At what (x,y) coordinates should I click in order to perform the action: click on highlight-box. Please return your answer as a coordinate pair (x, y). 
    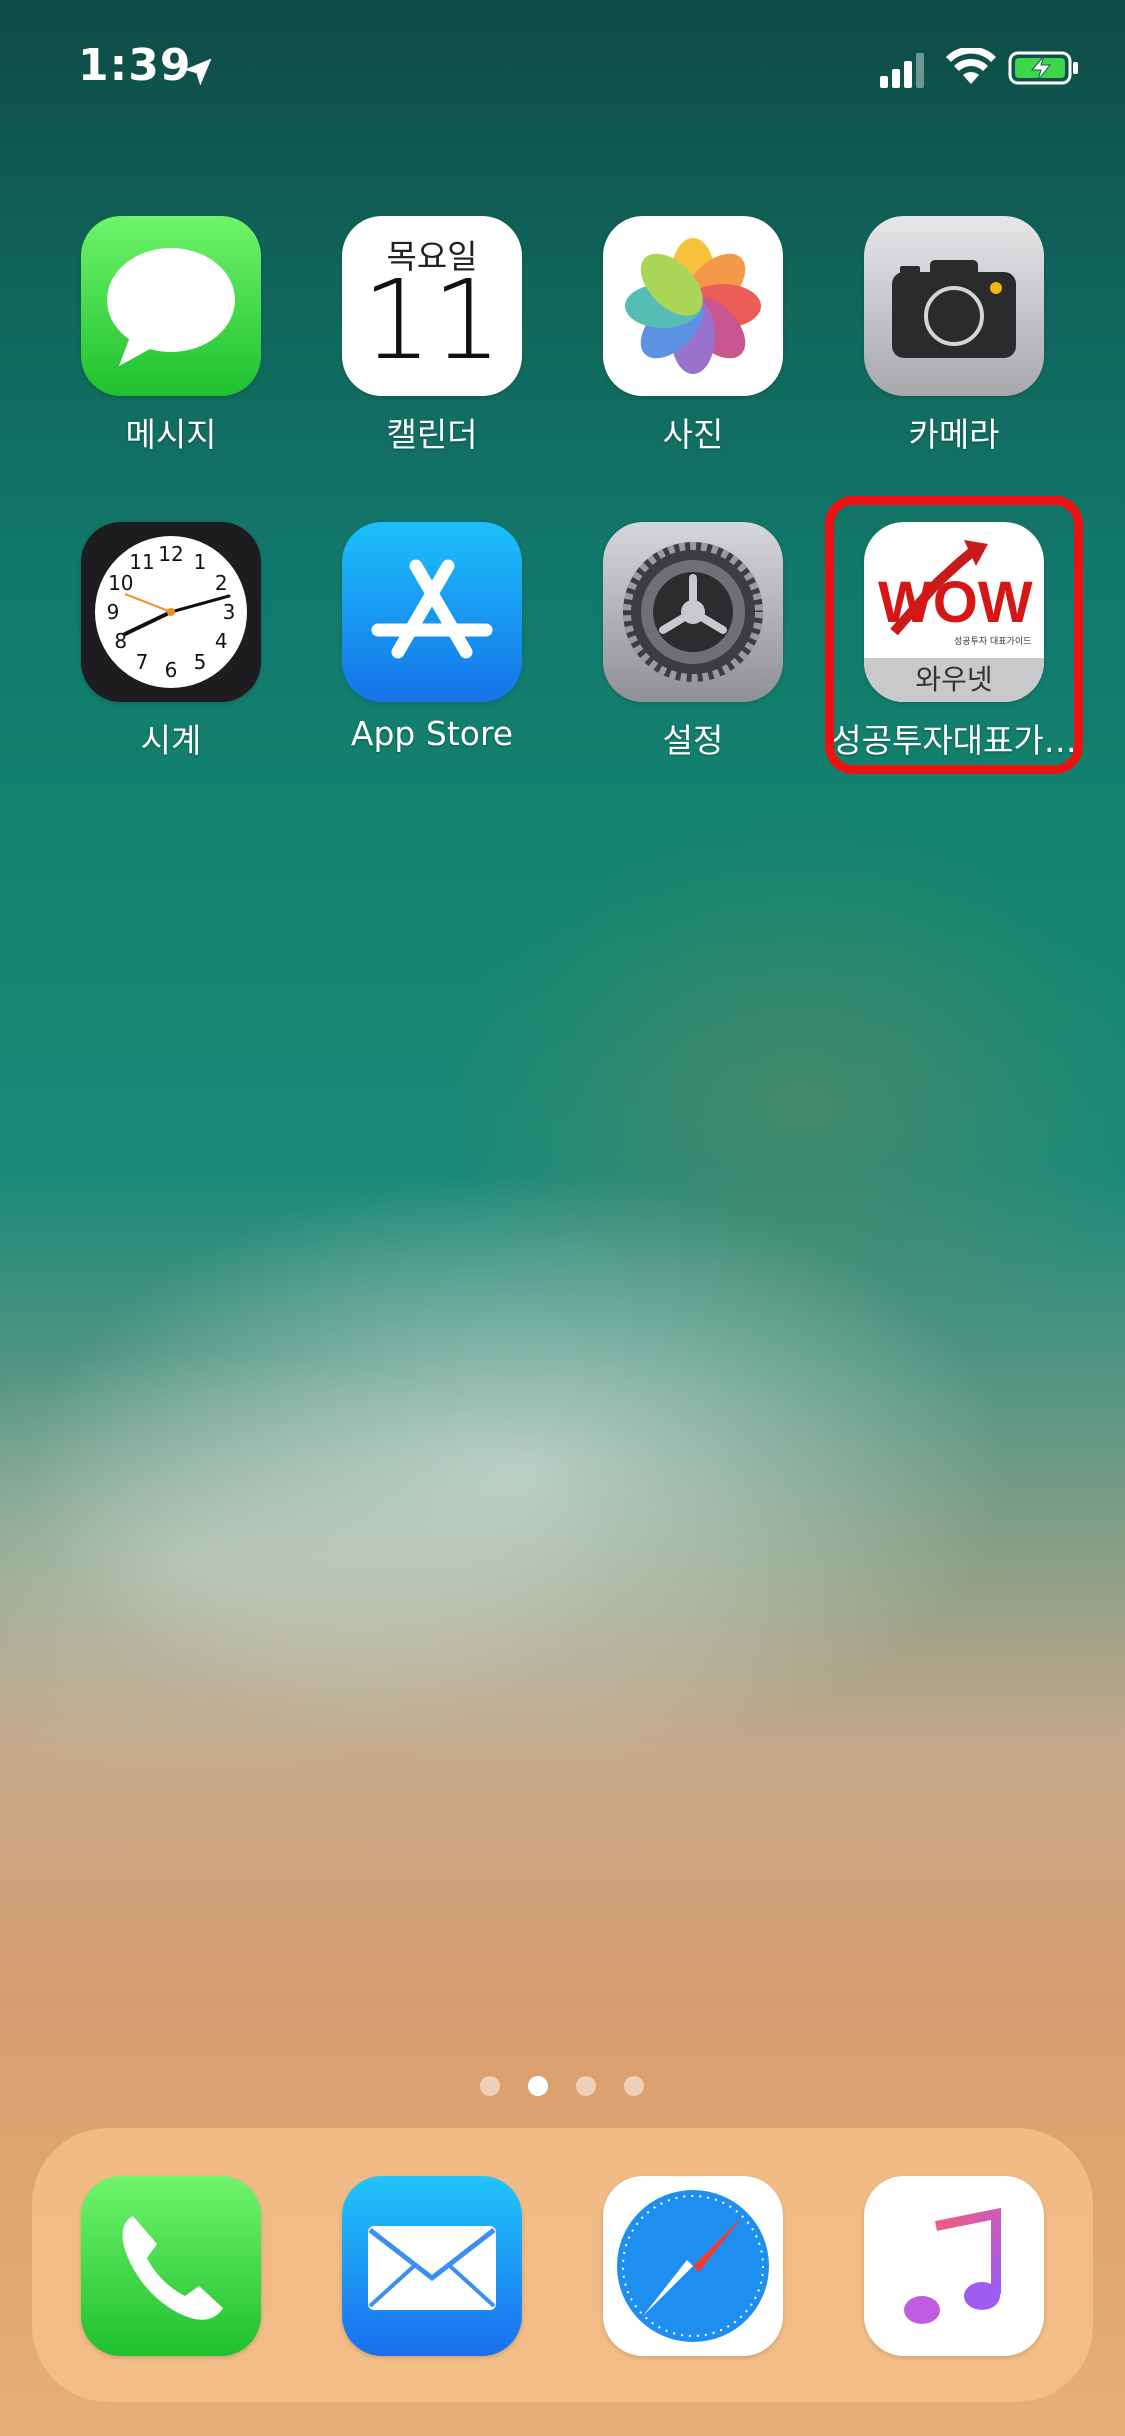
    Looking at the image, I should click on (954, 635).